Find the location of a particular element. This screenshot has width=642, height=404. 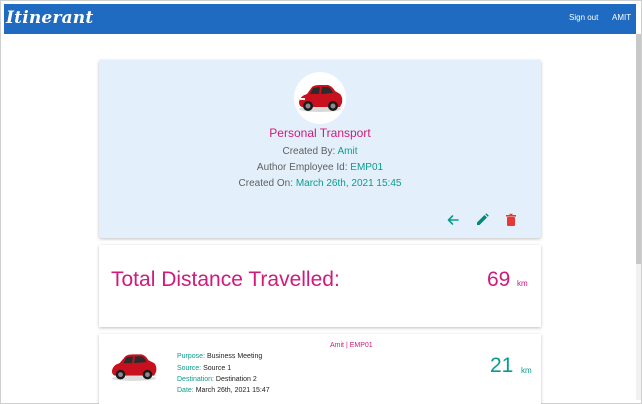

total-distance-card: Total Distance Travelled: 69 km is located at coordinates (320, 286).